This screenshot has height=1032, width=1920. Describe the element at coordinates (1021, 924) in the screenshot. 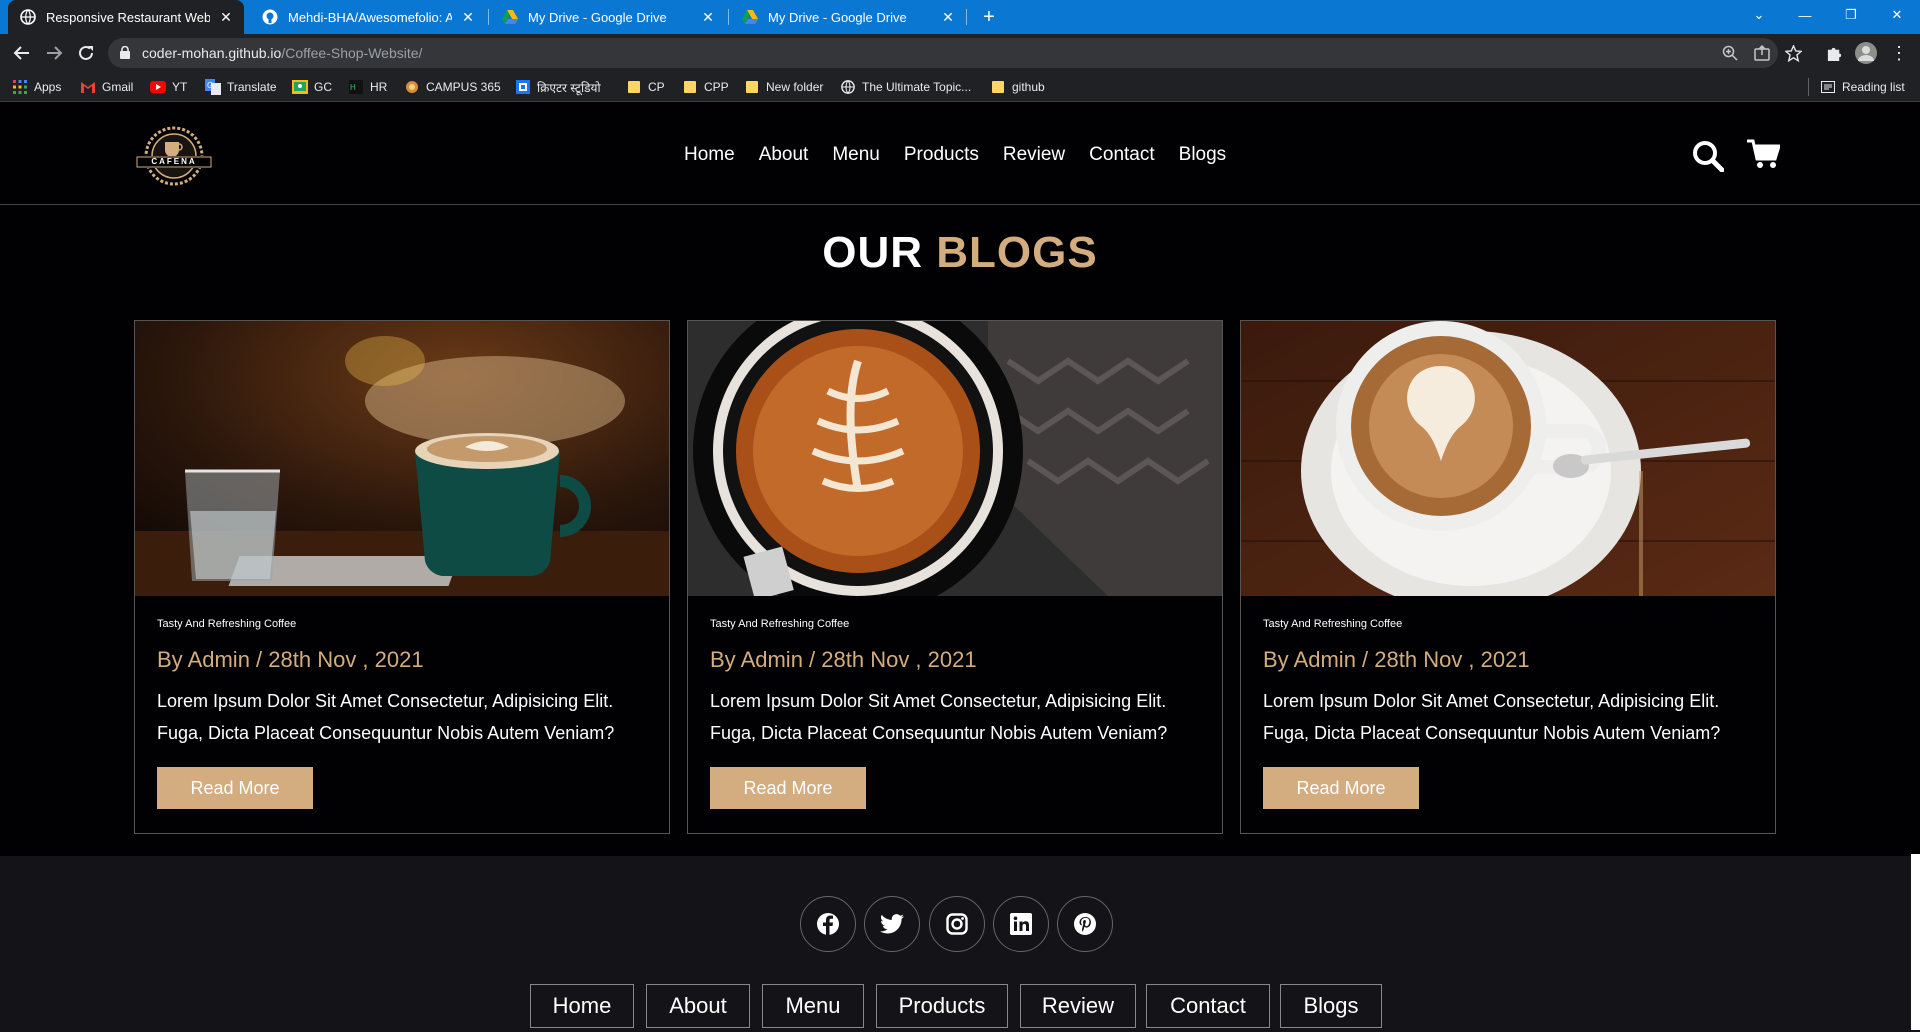

I see `linkedin-icon` at that location.